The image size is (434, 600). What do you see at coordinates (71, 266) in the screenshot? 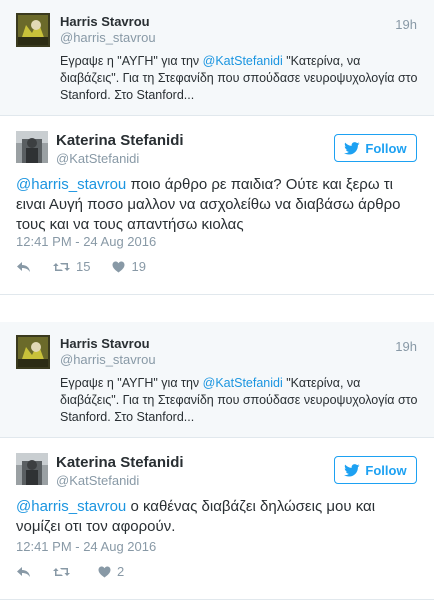
I see `retweet-action: 15` at bounding box center [71, 266].